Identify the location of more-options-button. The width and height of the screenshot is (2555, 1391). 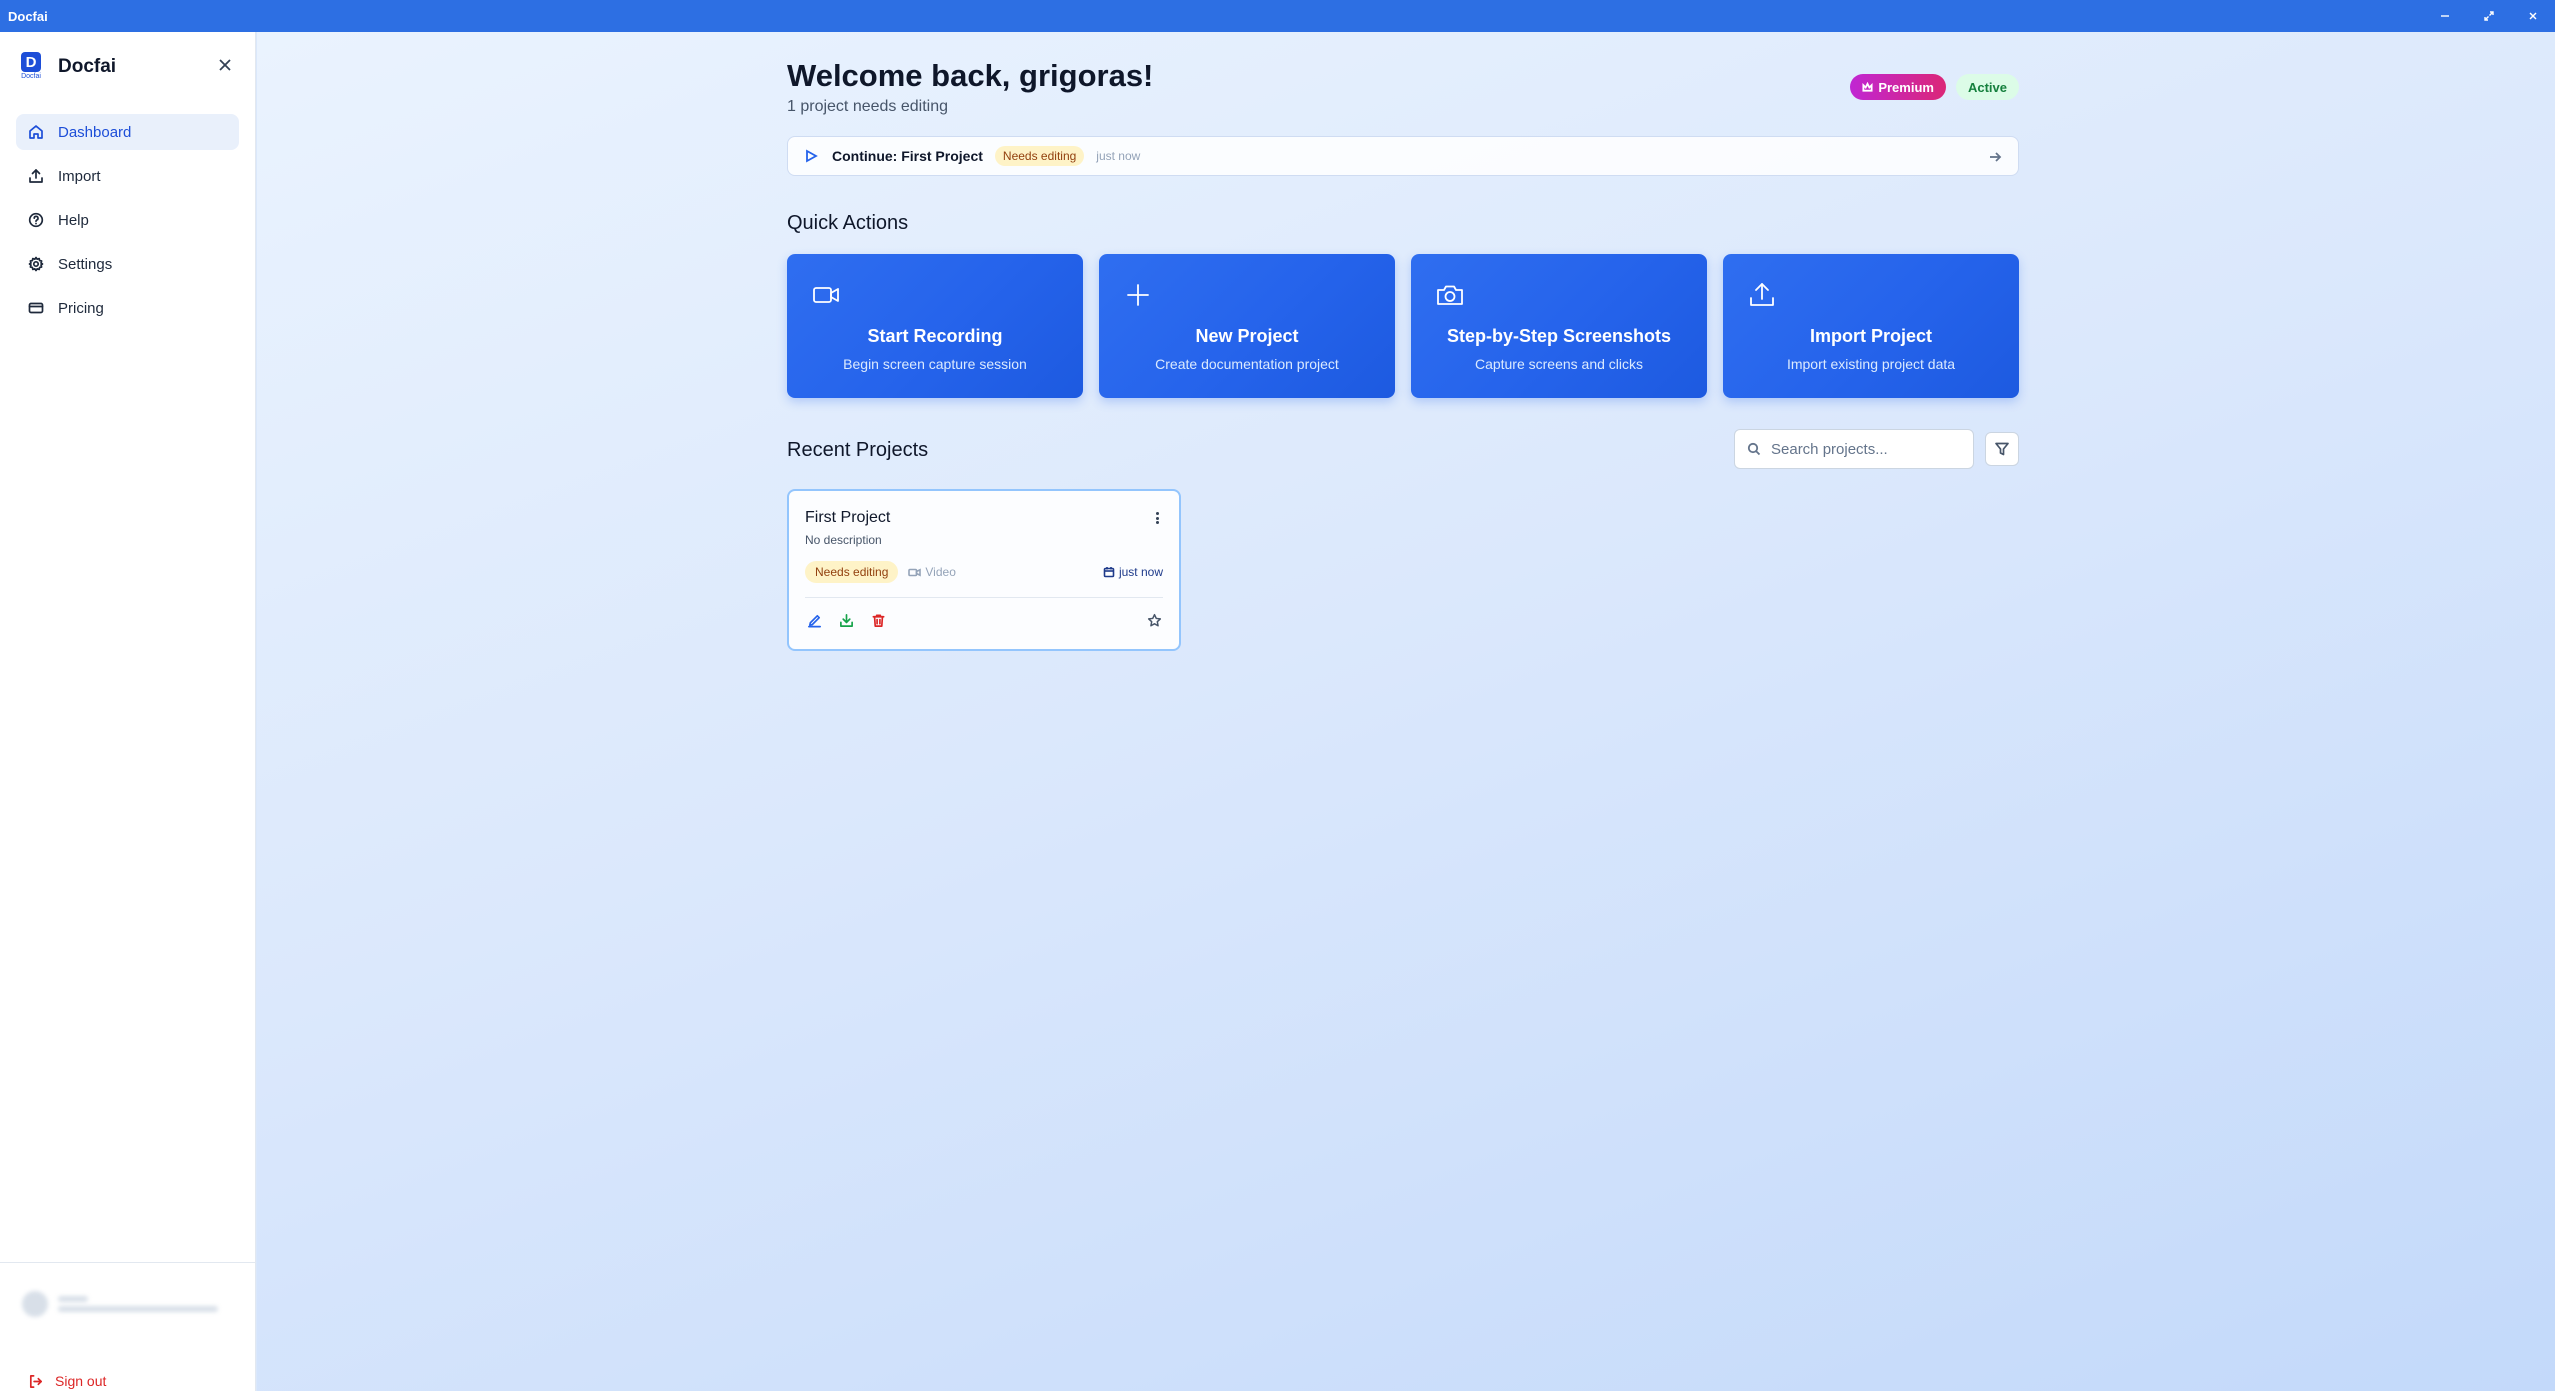
(1157, 518).